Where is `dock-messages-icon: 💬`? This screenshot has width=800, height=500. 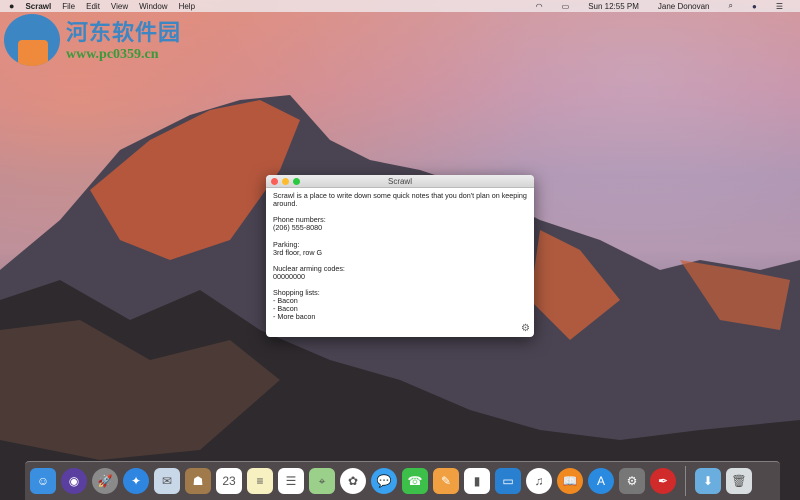
dock-messages-icon: 💬 is located at coordinates (384, 481).